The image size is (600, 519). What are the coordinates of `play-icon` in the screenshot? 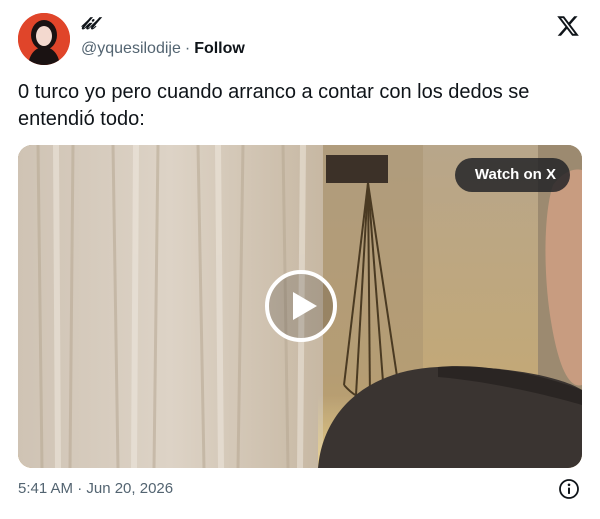 It's located at (301, 306).